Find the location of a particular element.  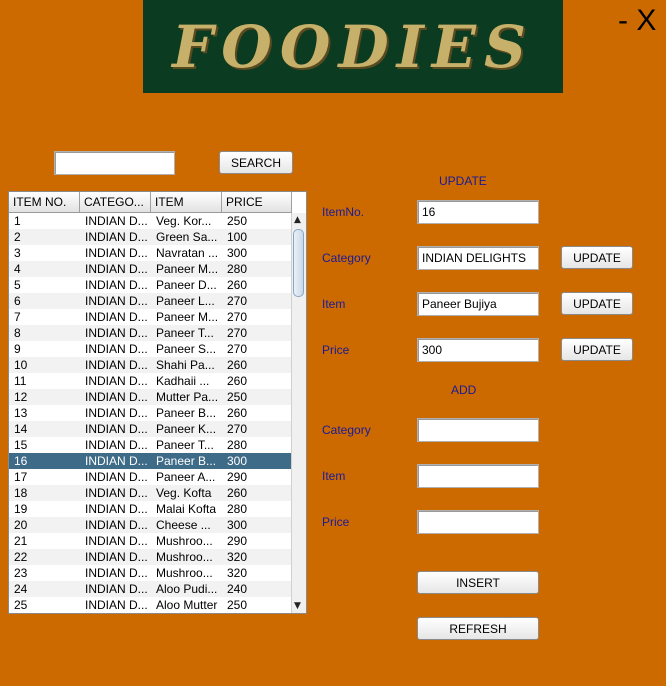

table-row: 5 INDIAN D... Paneer D... 260 is located at coordinates (150, 285).